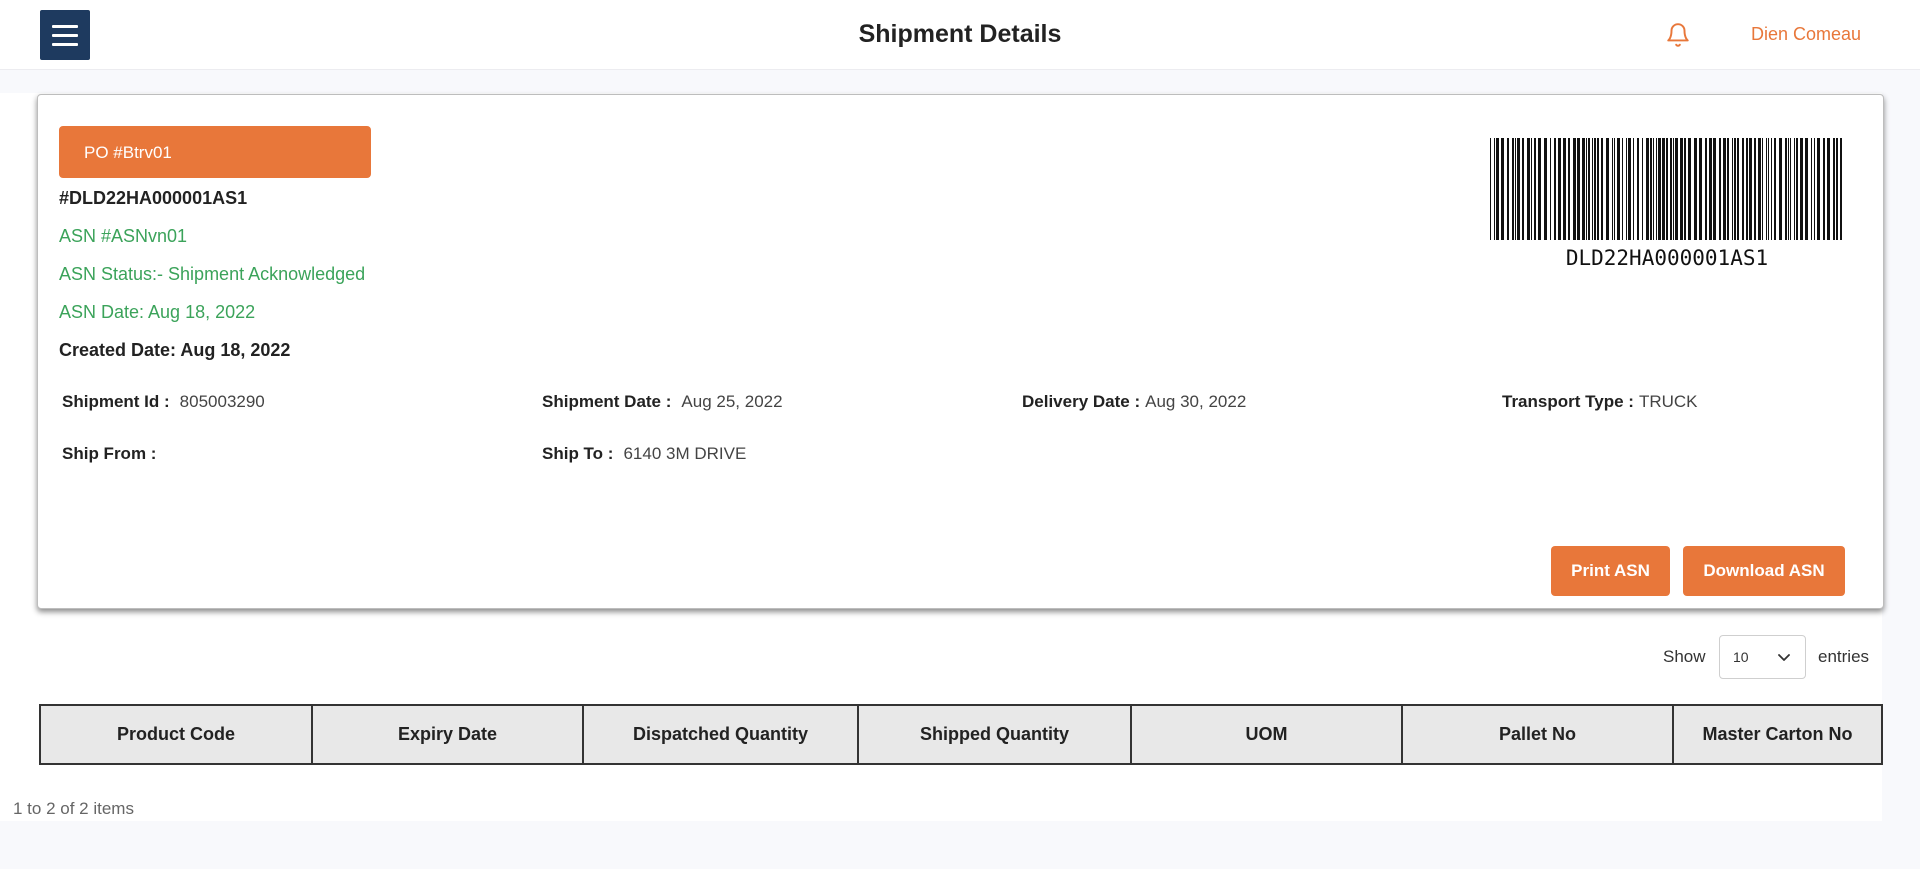 The width and height of the screenshot is (1920, 869). I want to click on column-header-uom: UOM, so click(1267, 734).